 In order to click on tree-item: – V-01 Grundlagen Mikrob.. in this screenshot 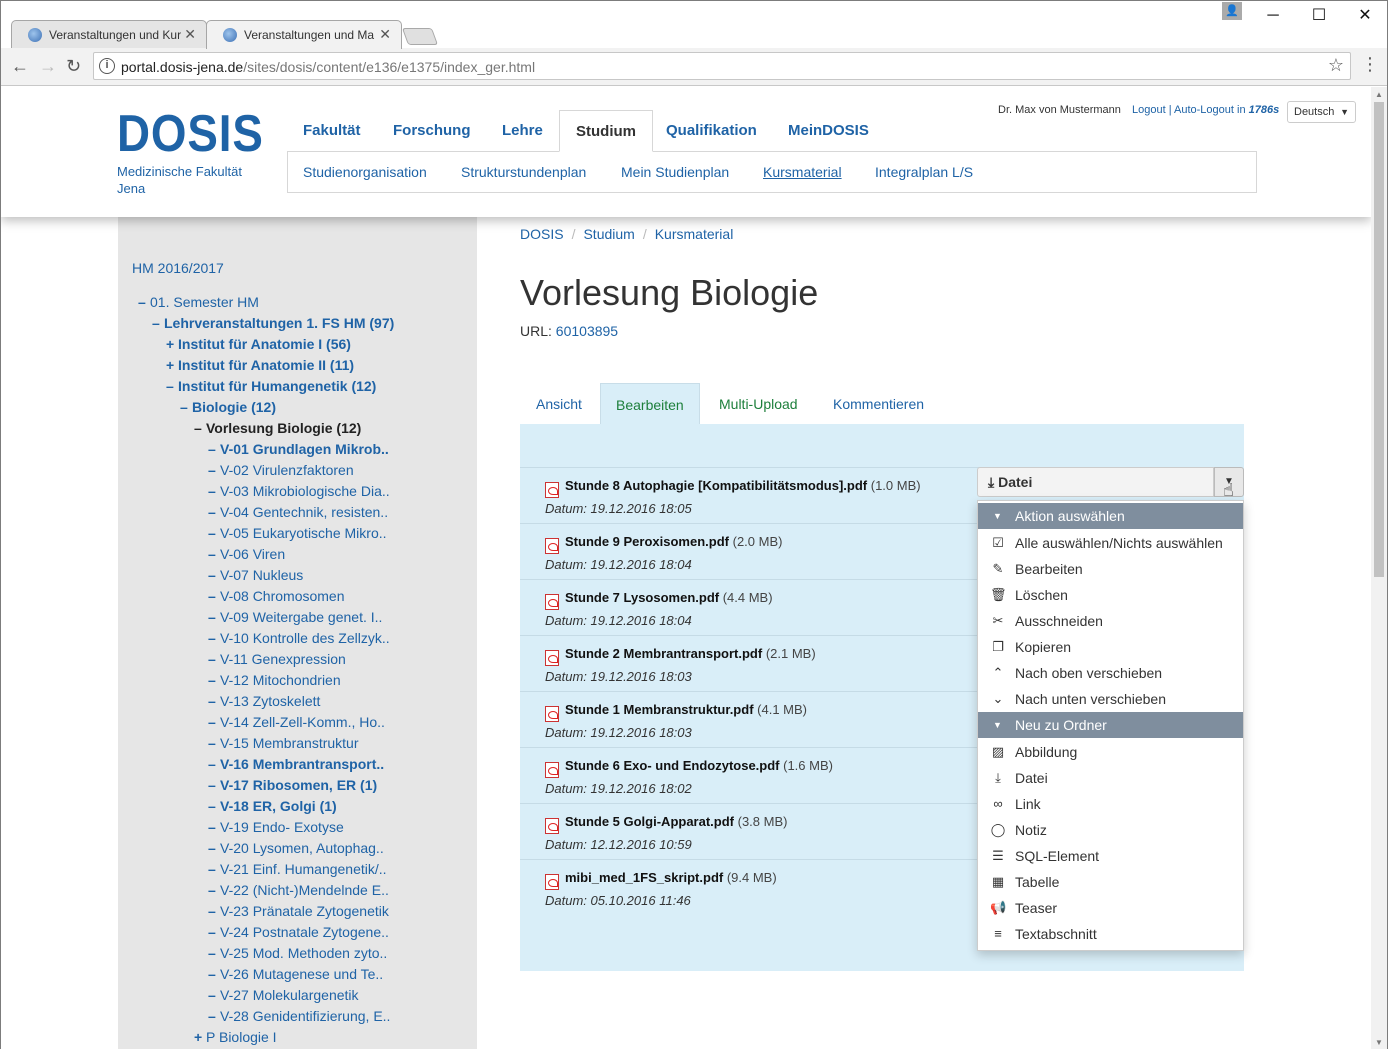, I will do `click(298, 449)`.